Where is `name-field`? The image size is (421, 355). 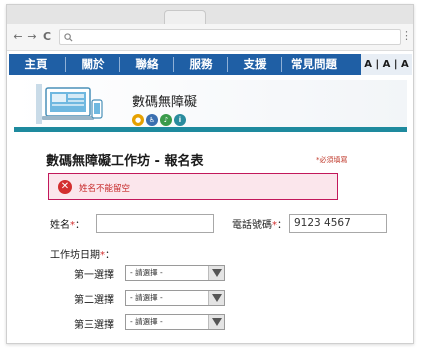 name-field is located at coordinates (155, 223).